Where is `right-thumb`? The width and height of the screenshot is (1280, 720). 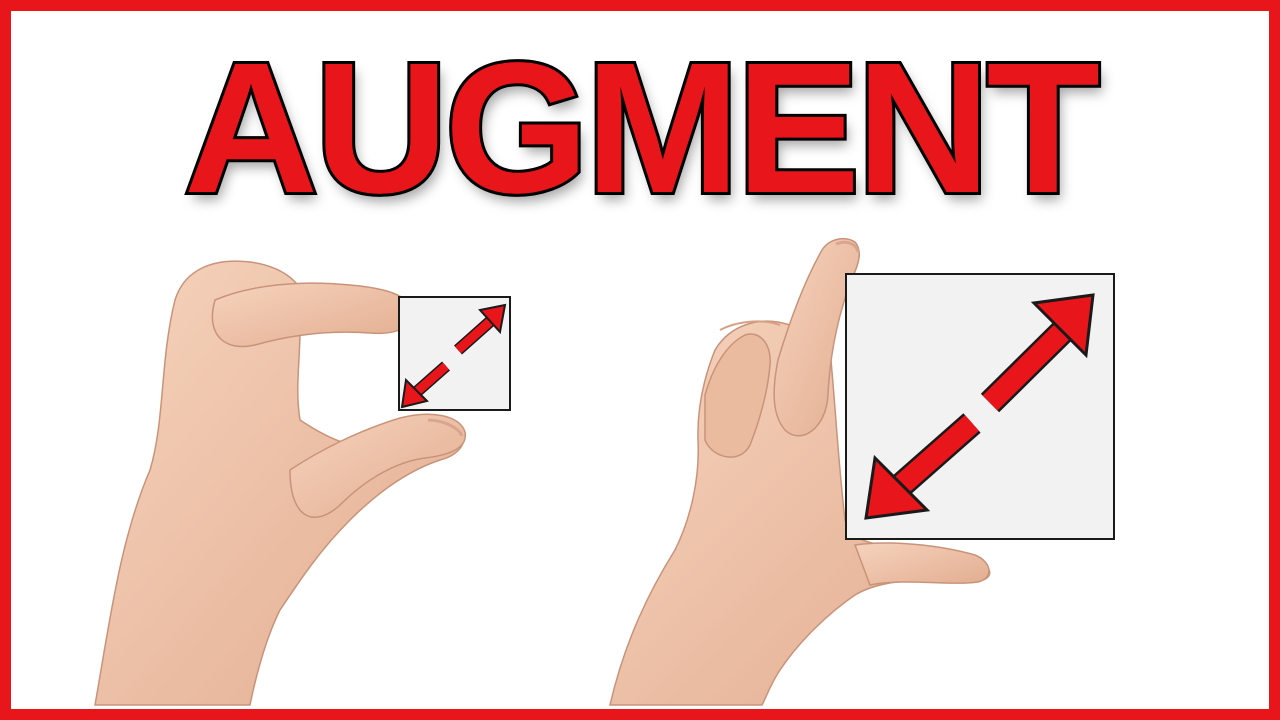 right-thumb is located at coordinates (921, 564).